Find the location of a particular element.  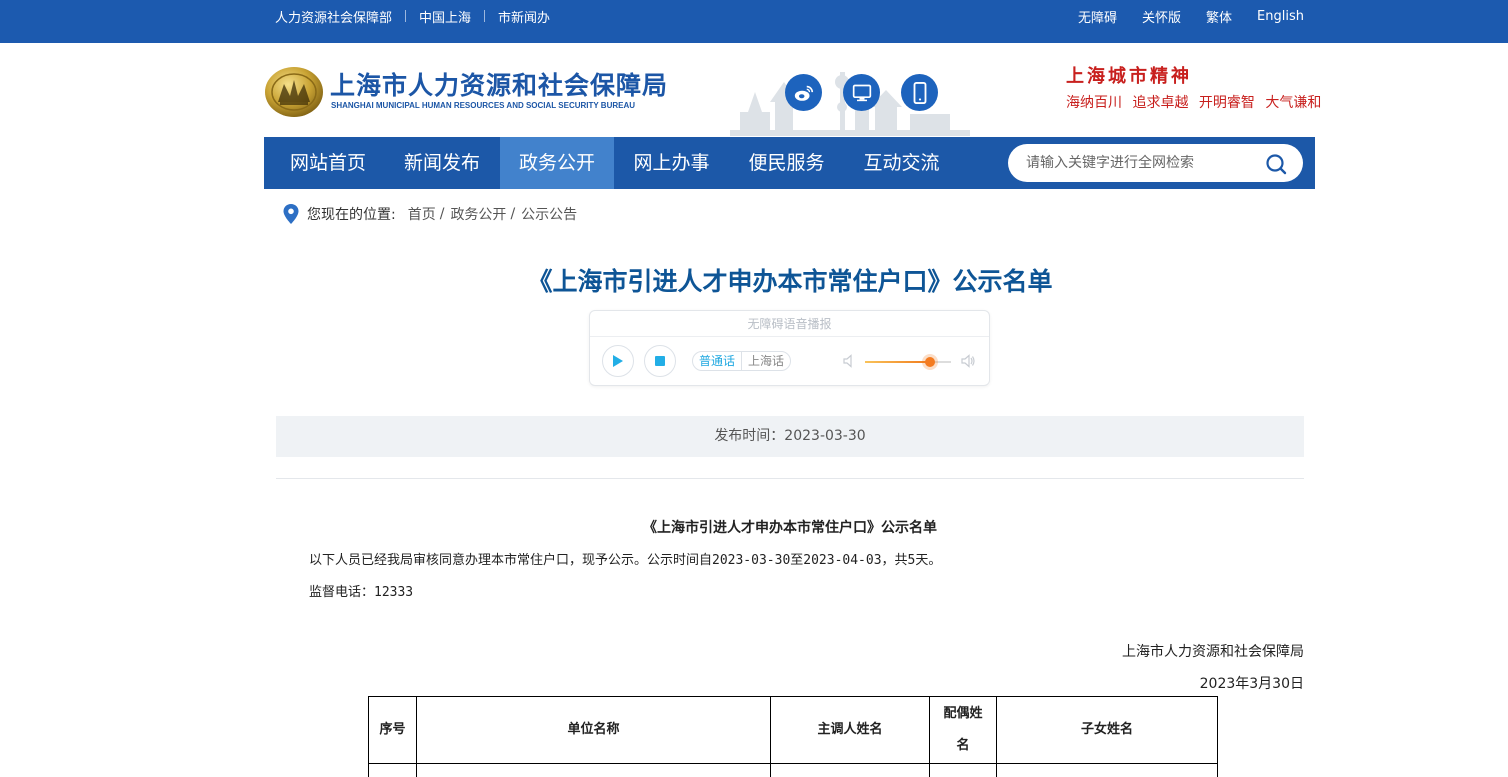

nav-interaction: 互动交流 is located at coordinates (901, 163).